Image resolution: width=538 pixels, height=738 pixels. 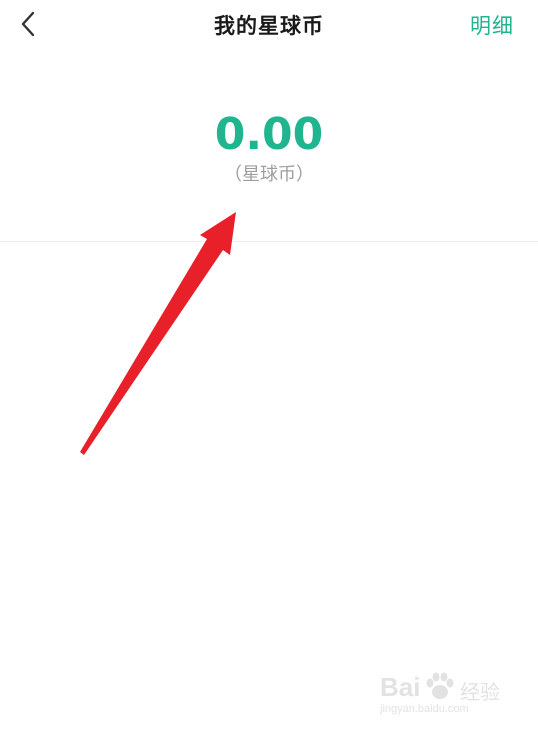 I want to click on watermark-url: jingyan.baidu.com, so click(x=424, y=709).